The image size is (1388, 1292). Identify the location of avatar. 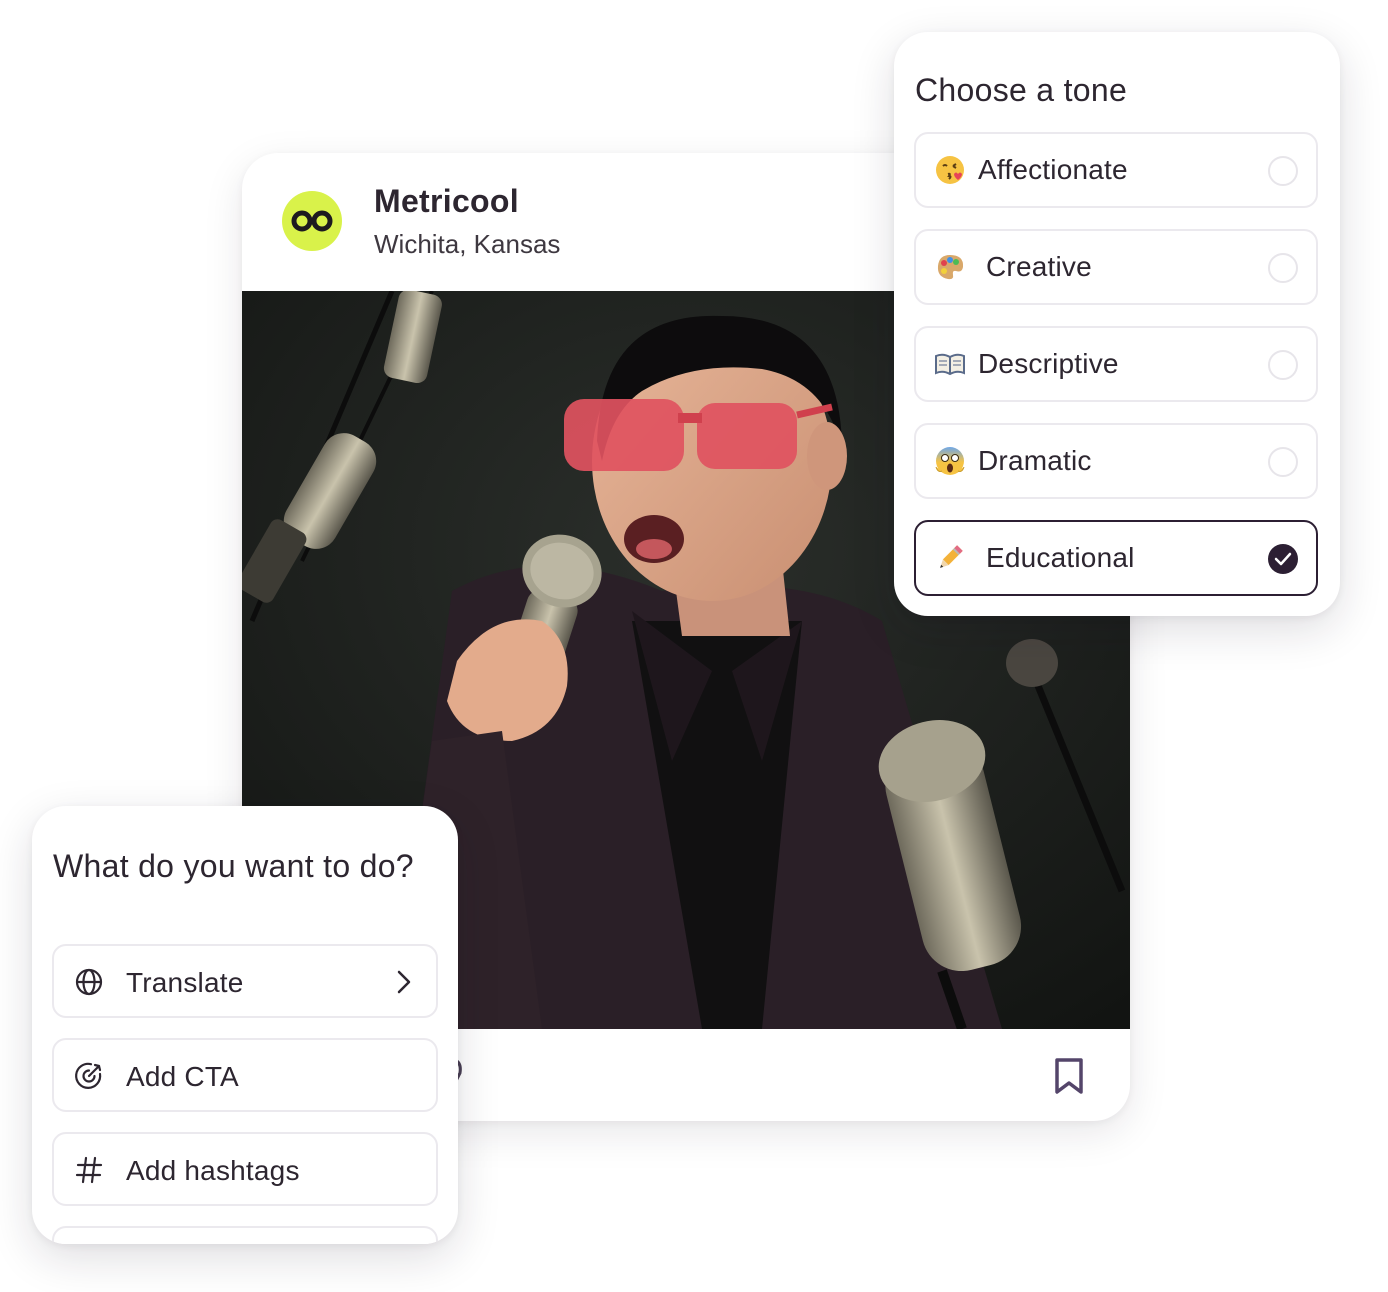
(312, 221).